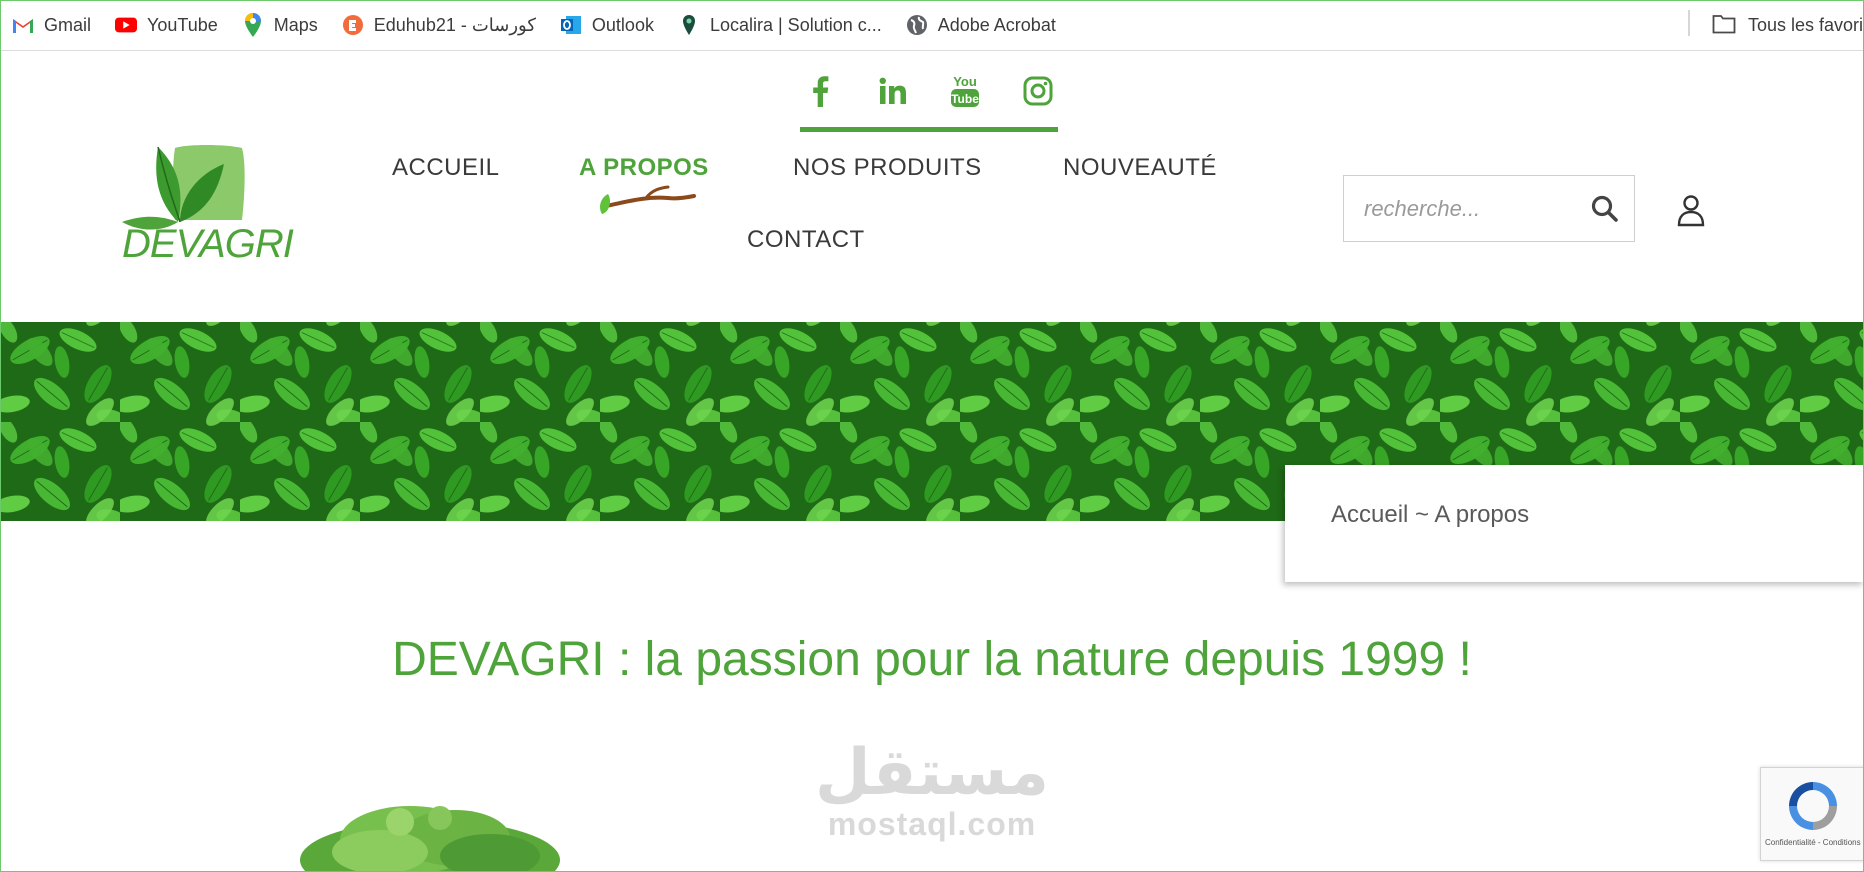  I want to click on bookmark-eduhub: Eduhub21 - كورسات, so click(439, 25).